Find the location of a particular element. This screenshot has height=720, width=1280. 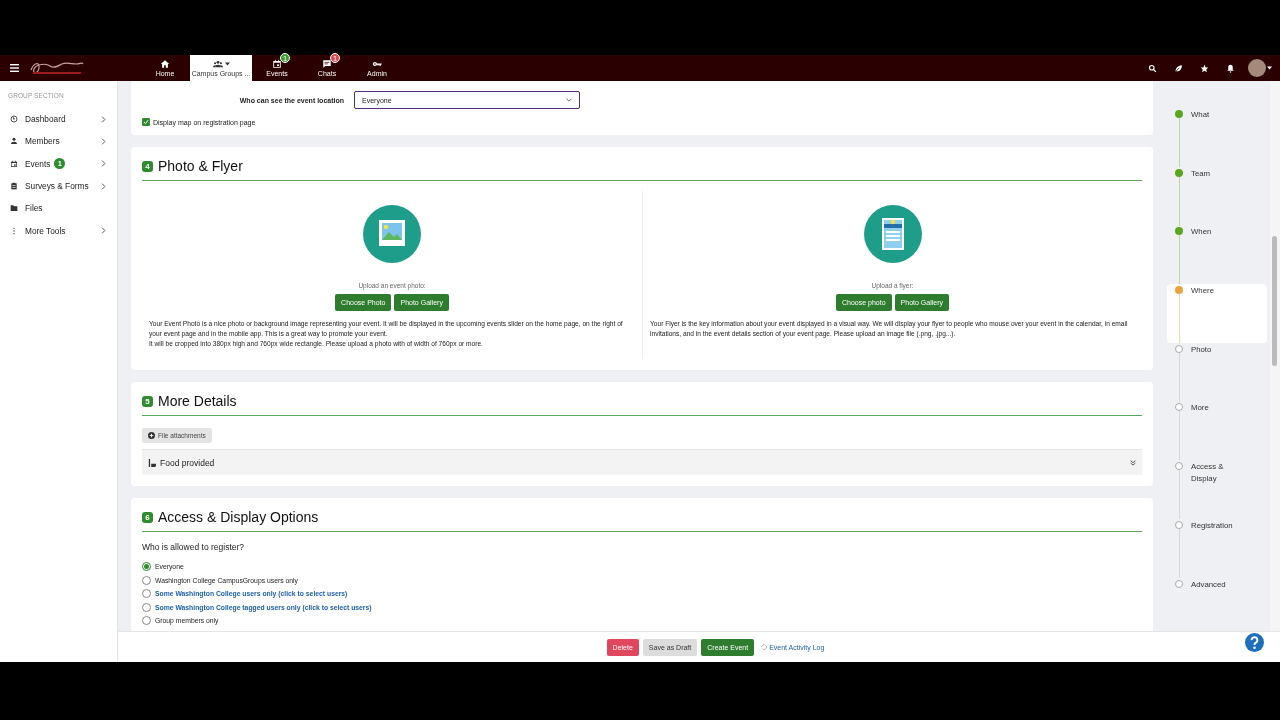

check-icon is located at coordinates (146, 122).